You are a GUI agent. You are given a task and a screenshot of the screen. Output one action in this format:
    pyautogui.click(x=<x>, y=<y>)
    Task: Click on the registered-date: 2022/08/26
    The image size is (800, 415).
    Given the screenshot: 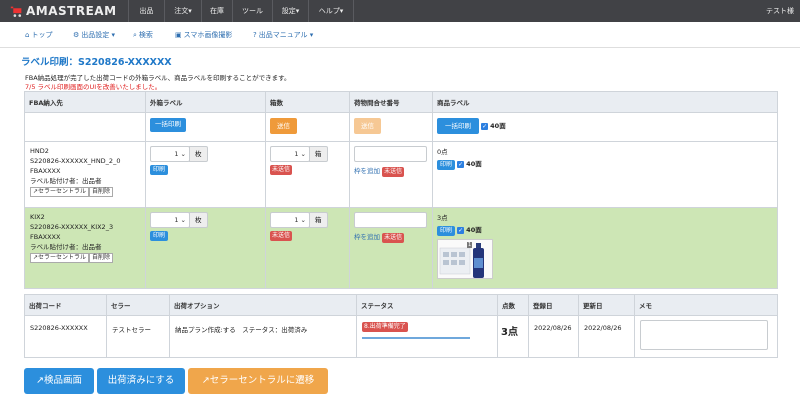 What is the action you would take?
    pyautogui.click(x=553, y=336)
    